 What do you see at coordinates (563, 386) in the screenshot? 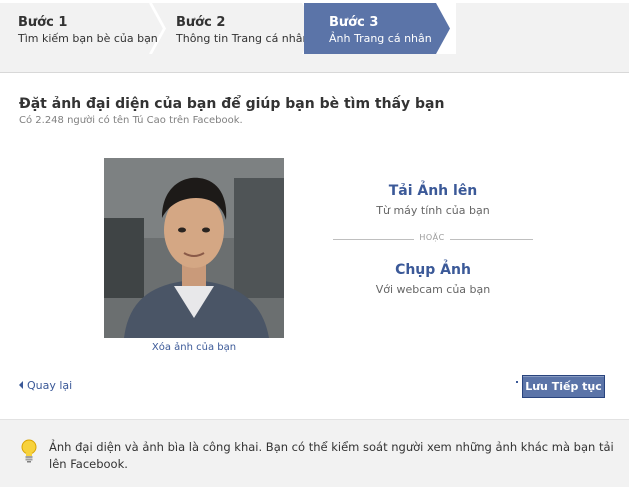
I see `save-continue-button: Lưu Tiếp tục` at bounding box center [563, 386].